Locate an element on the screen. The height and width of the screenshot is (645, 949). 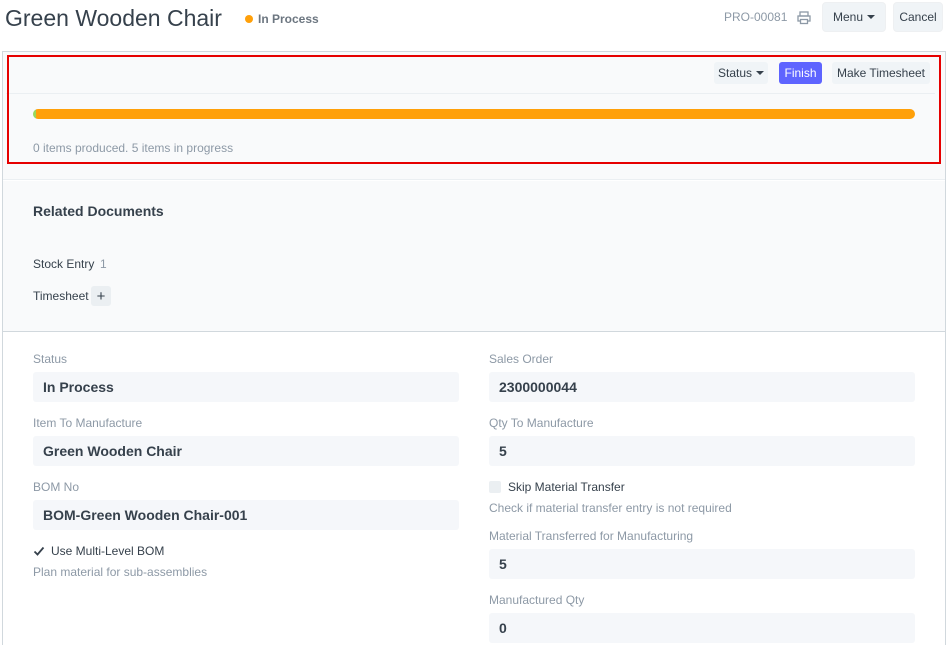
skip-material-transfer-checkbox: Skip Material Transfer is located at coordinates (557, 487).